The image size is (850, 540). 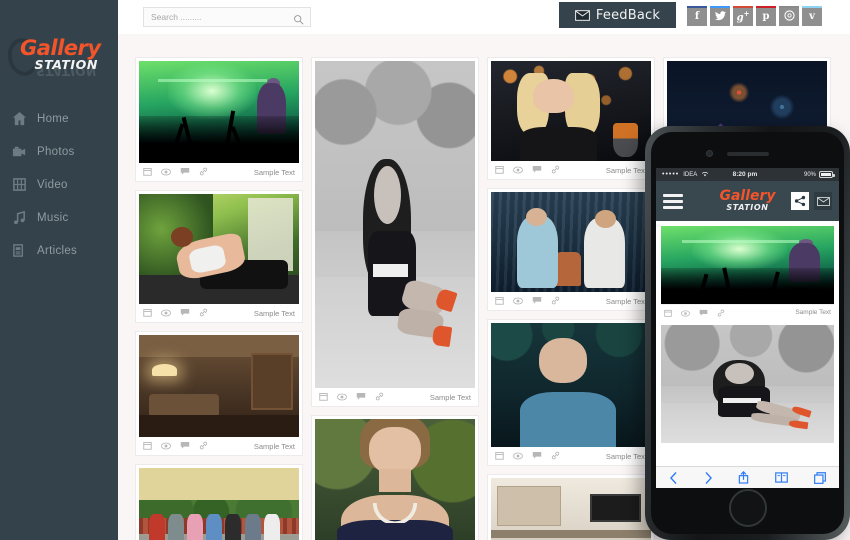 What do you see at coordinates (59, 151) in the screenshot?
I see `sidebar-item-photos: Photos` at bounding box center [59, 151].